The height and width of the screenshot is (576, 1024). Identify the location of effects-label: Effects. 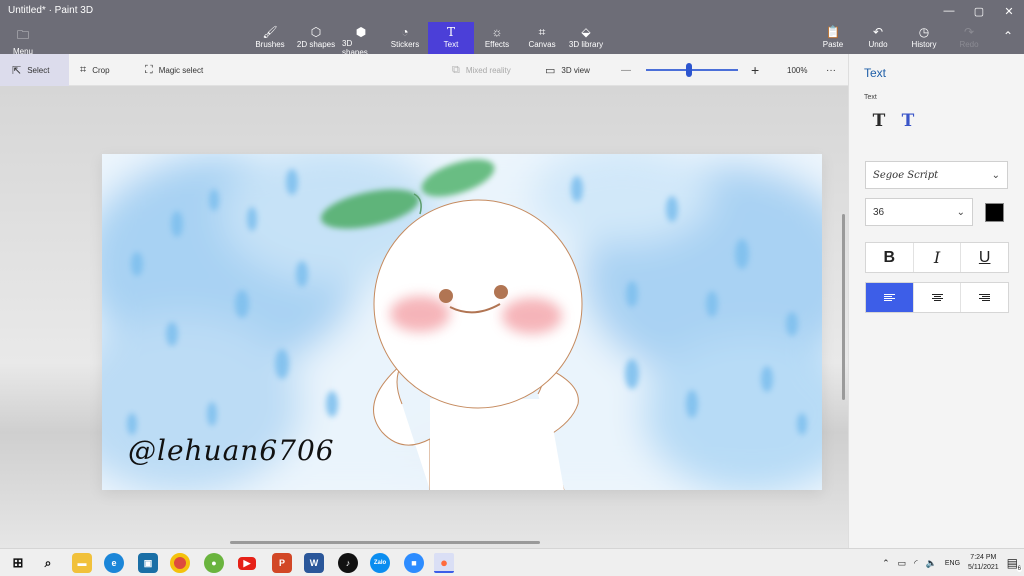
(497, 44).